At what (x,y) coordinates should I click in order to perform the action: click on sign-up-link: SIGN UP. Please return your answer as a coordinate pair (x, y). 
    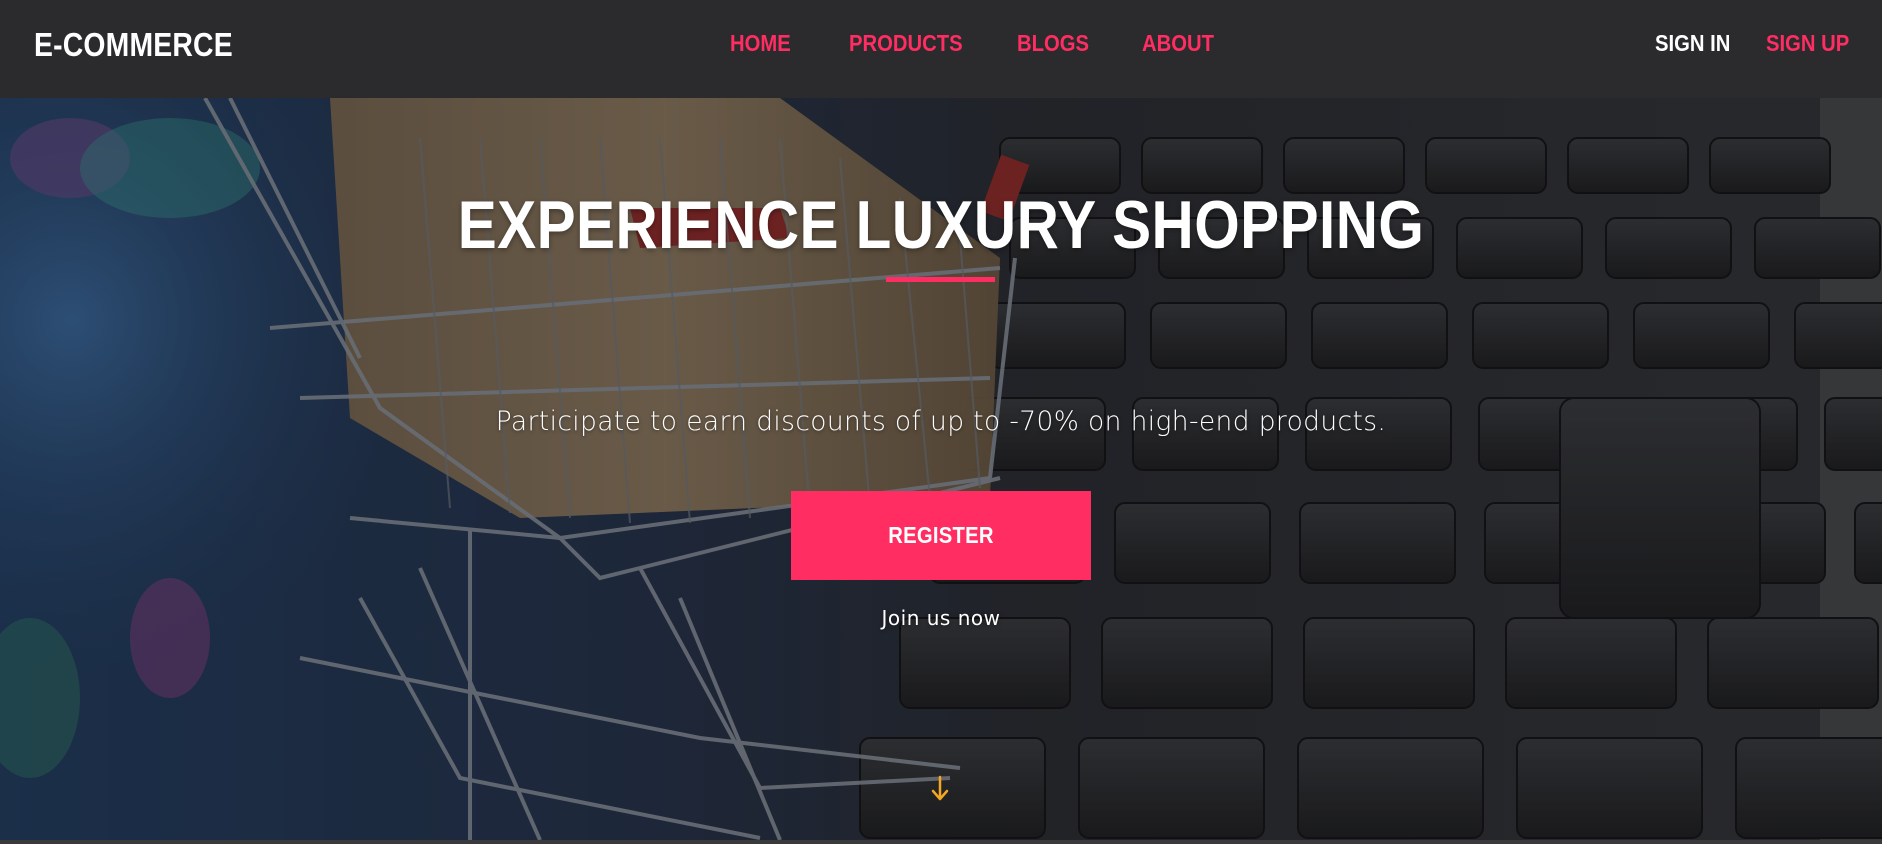
    Looking at the image, I should click on (1807, 43).